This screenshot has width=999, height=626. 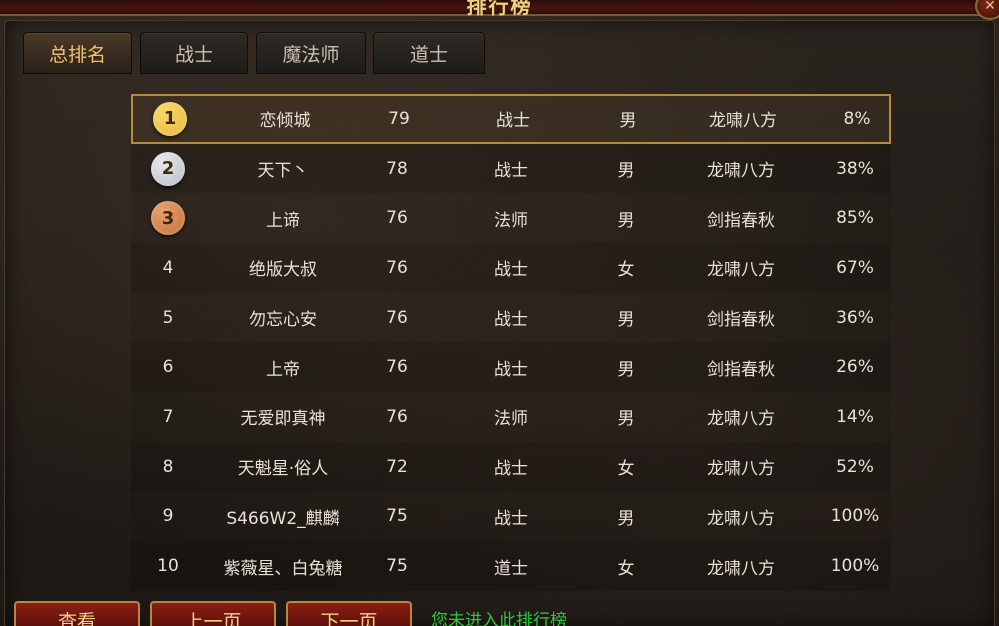 I want to click on title-bar: 排行榜, so click(x=499, y=9).